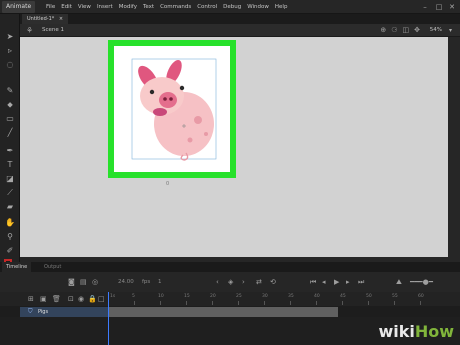 The image size is (460, 345). Describe the element at coordinates (95, 282) in the screenshot. I see `onion-skin-icon: ◎` at that location.